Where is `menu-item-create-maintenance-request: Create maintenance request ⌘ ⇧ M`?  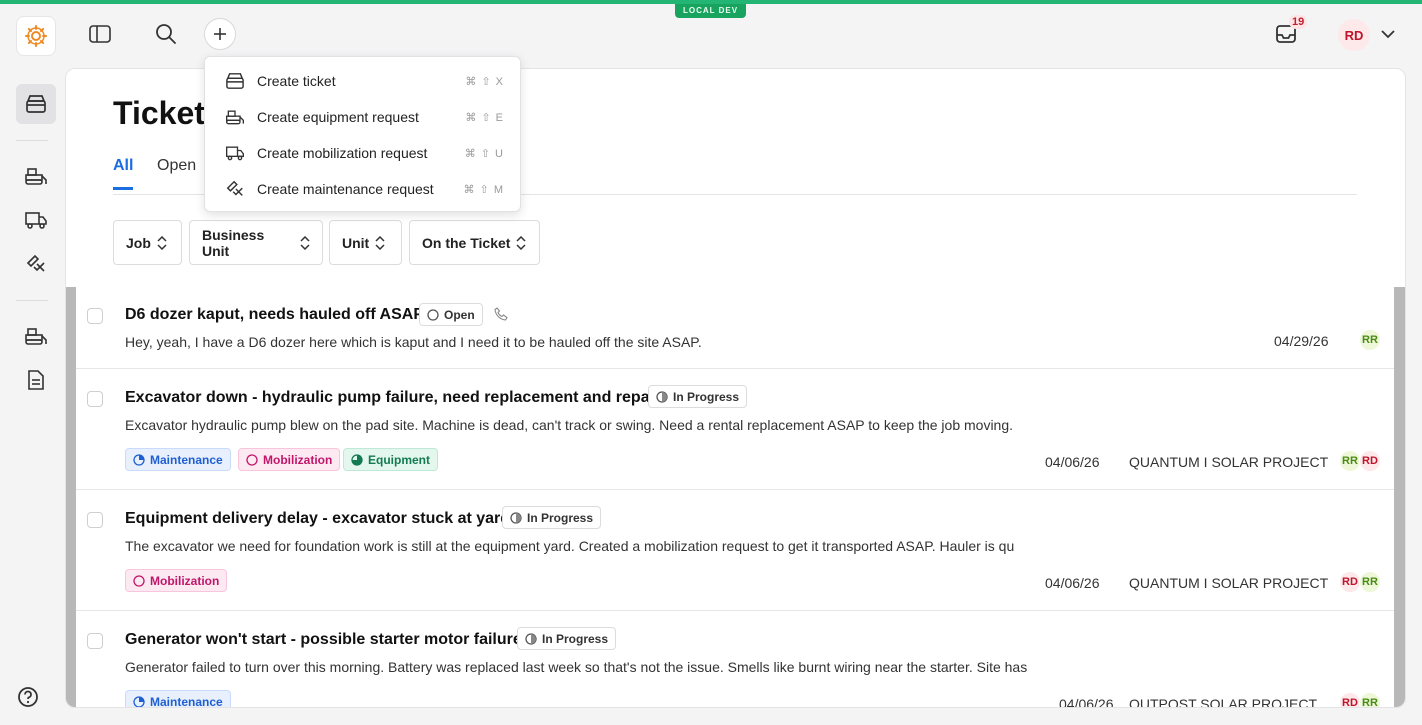 menu-item-create-maintenance-request: Create maintenance request ⌘ ⇧ M is located at coordinates (363, 189).